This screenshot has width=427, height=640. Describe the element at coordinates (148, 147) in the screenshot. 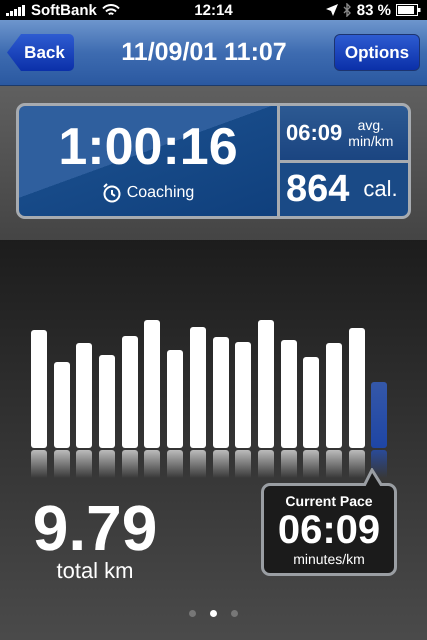

I see `duration-value: 1:00:16` at that location.